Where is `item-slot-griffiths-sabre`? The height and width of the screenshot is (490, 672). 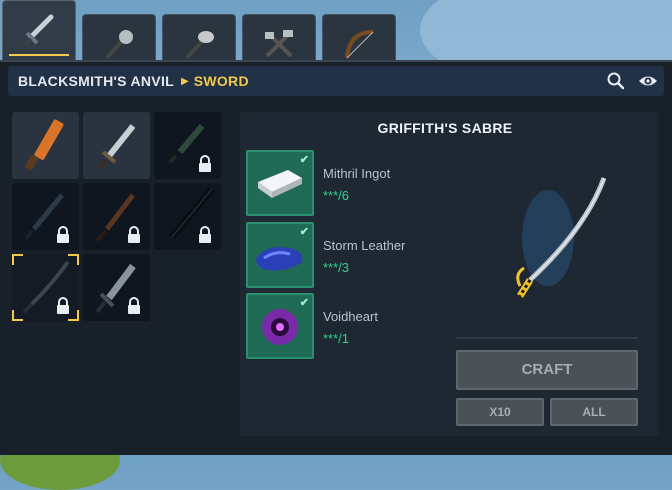 item-slot-griffiths-sabre is located at coordinates (45, 287).